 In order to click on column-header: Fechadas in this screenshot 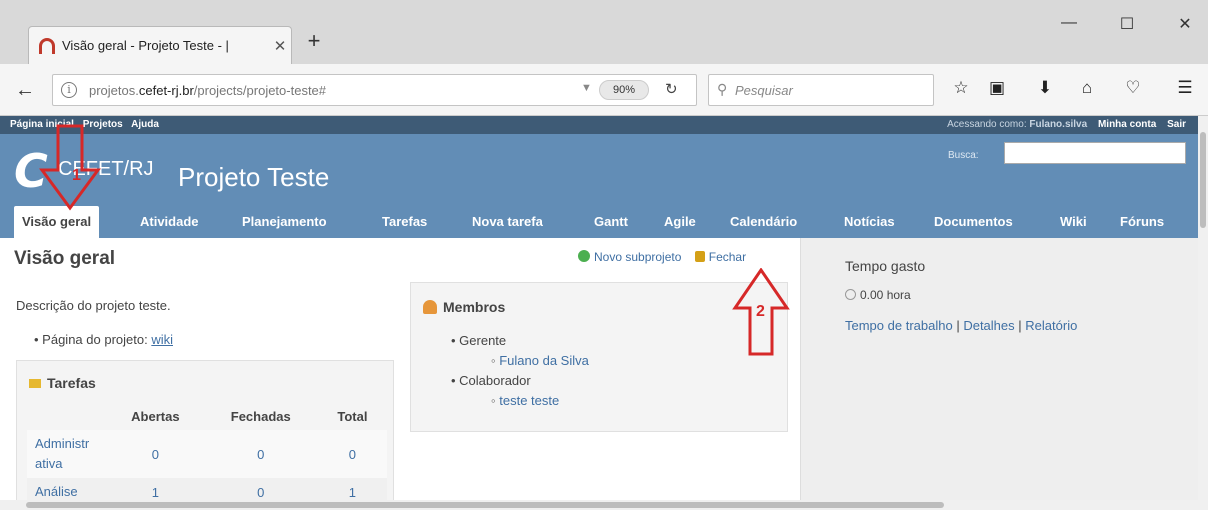, I will do `click(260, 416)`.